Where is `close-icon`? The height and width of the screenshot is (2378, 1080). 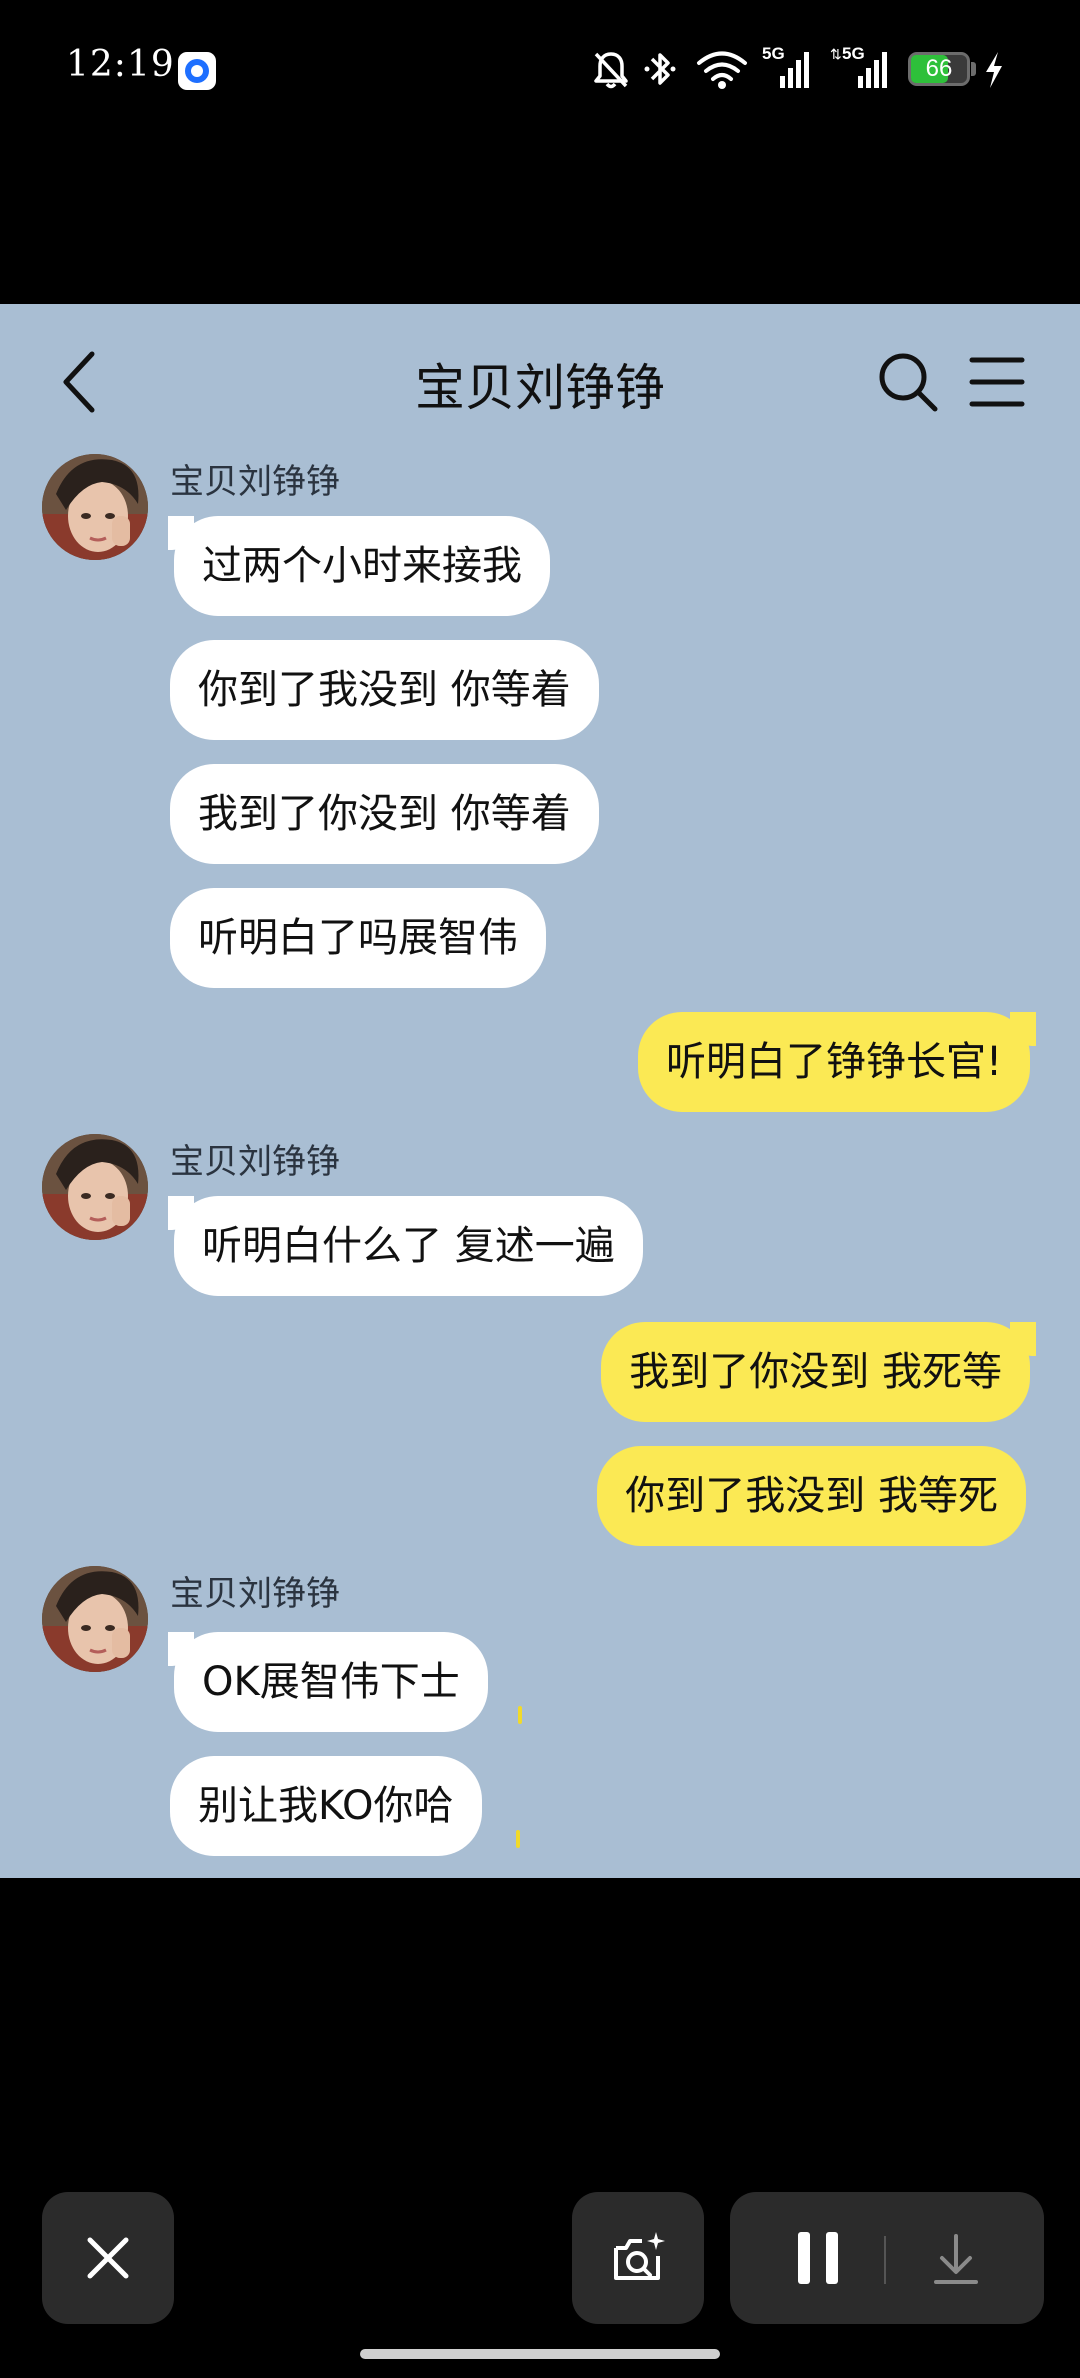
close-icon is located at coordinates (108, 2258).